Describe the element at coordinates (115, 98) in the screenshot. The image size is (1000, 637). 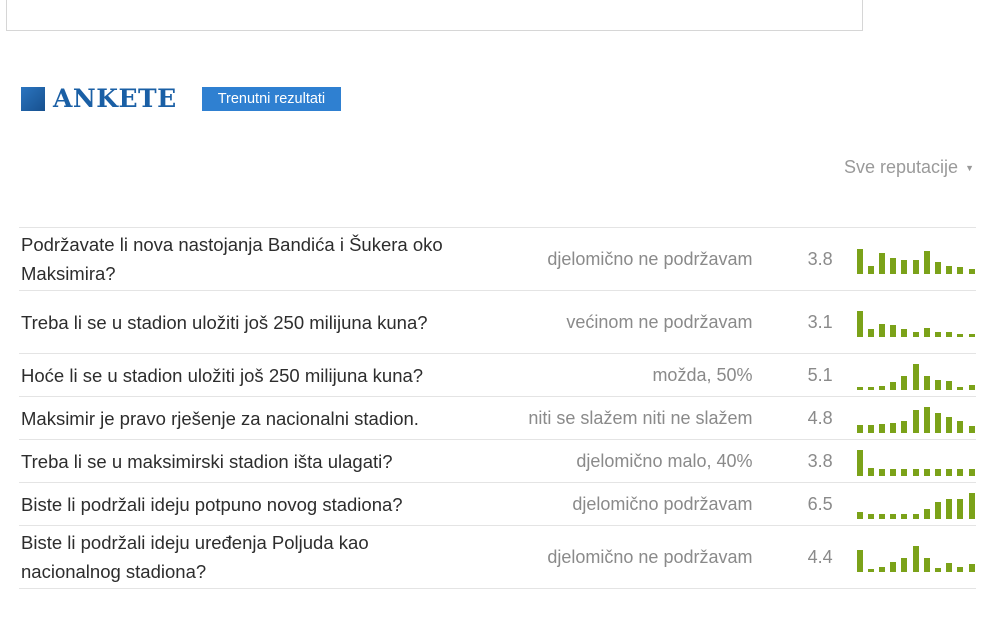
I see `section-title: ANKETE` at that location.